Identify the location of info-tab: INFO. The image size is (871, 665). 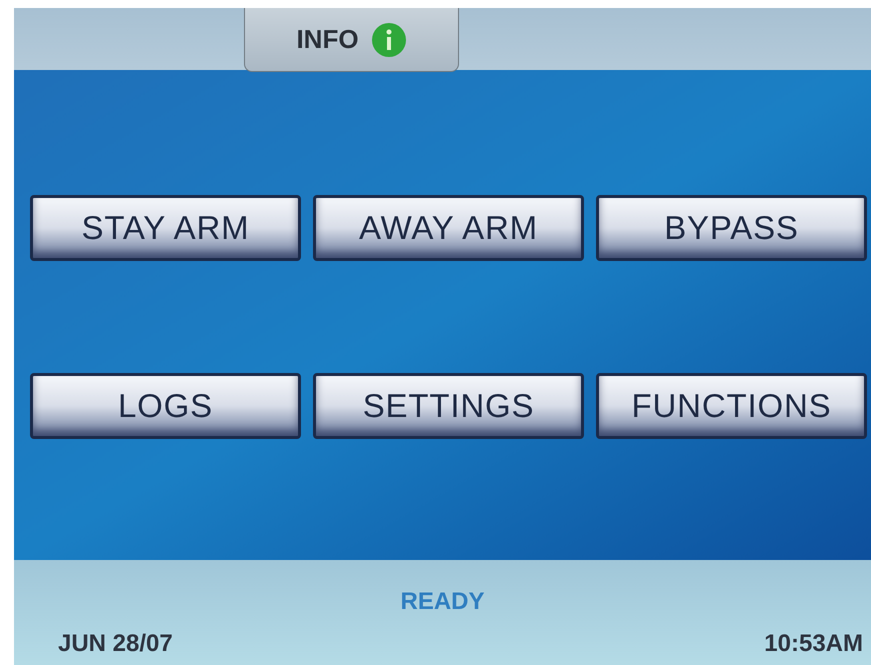
(351, 40).